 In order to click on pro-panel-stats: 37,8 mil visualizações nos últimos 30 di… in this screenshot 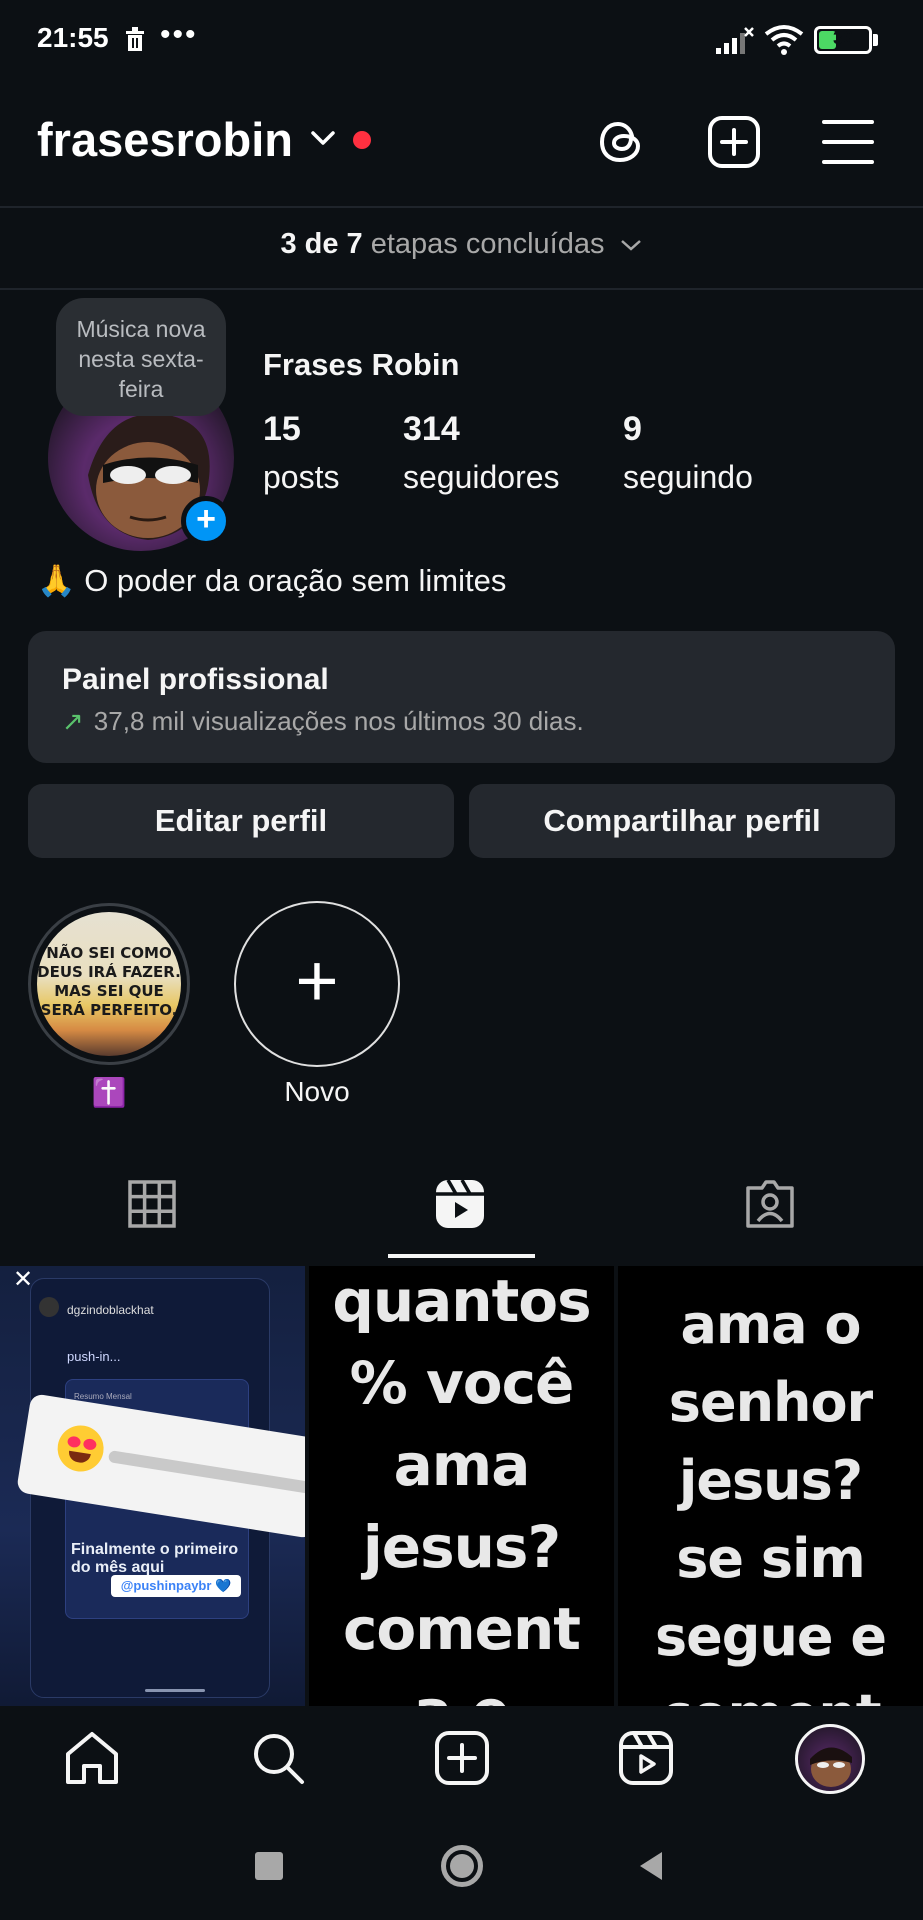, I will do `click(338, 721)`.